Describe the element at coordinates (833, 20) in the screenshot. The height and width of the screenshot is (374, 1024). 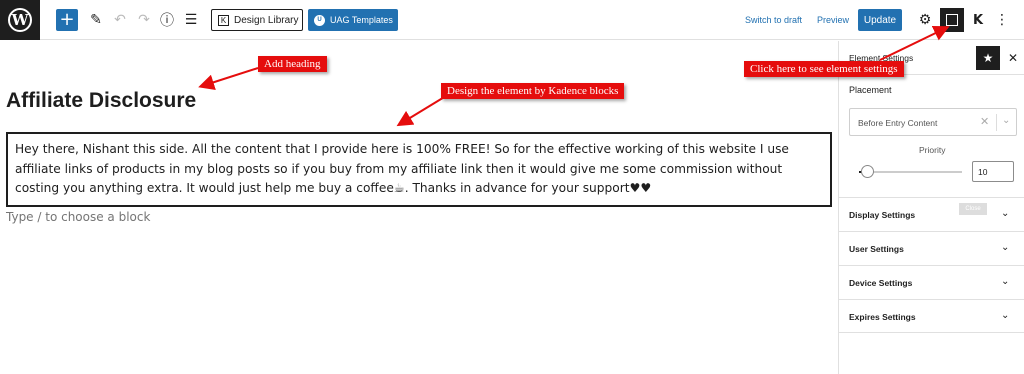
I see `preview-link: Preview` at that location.